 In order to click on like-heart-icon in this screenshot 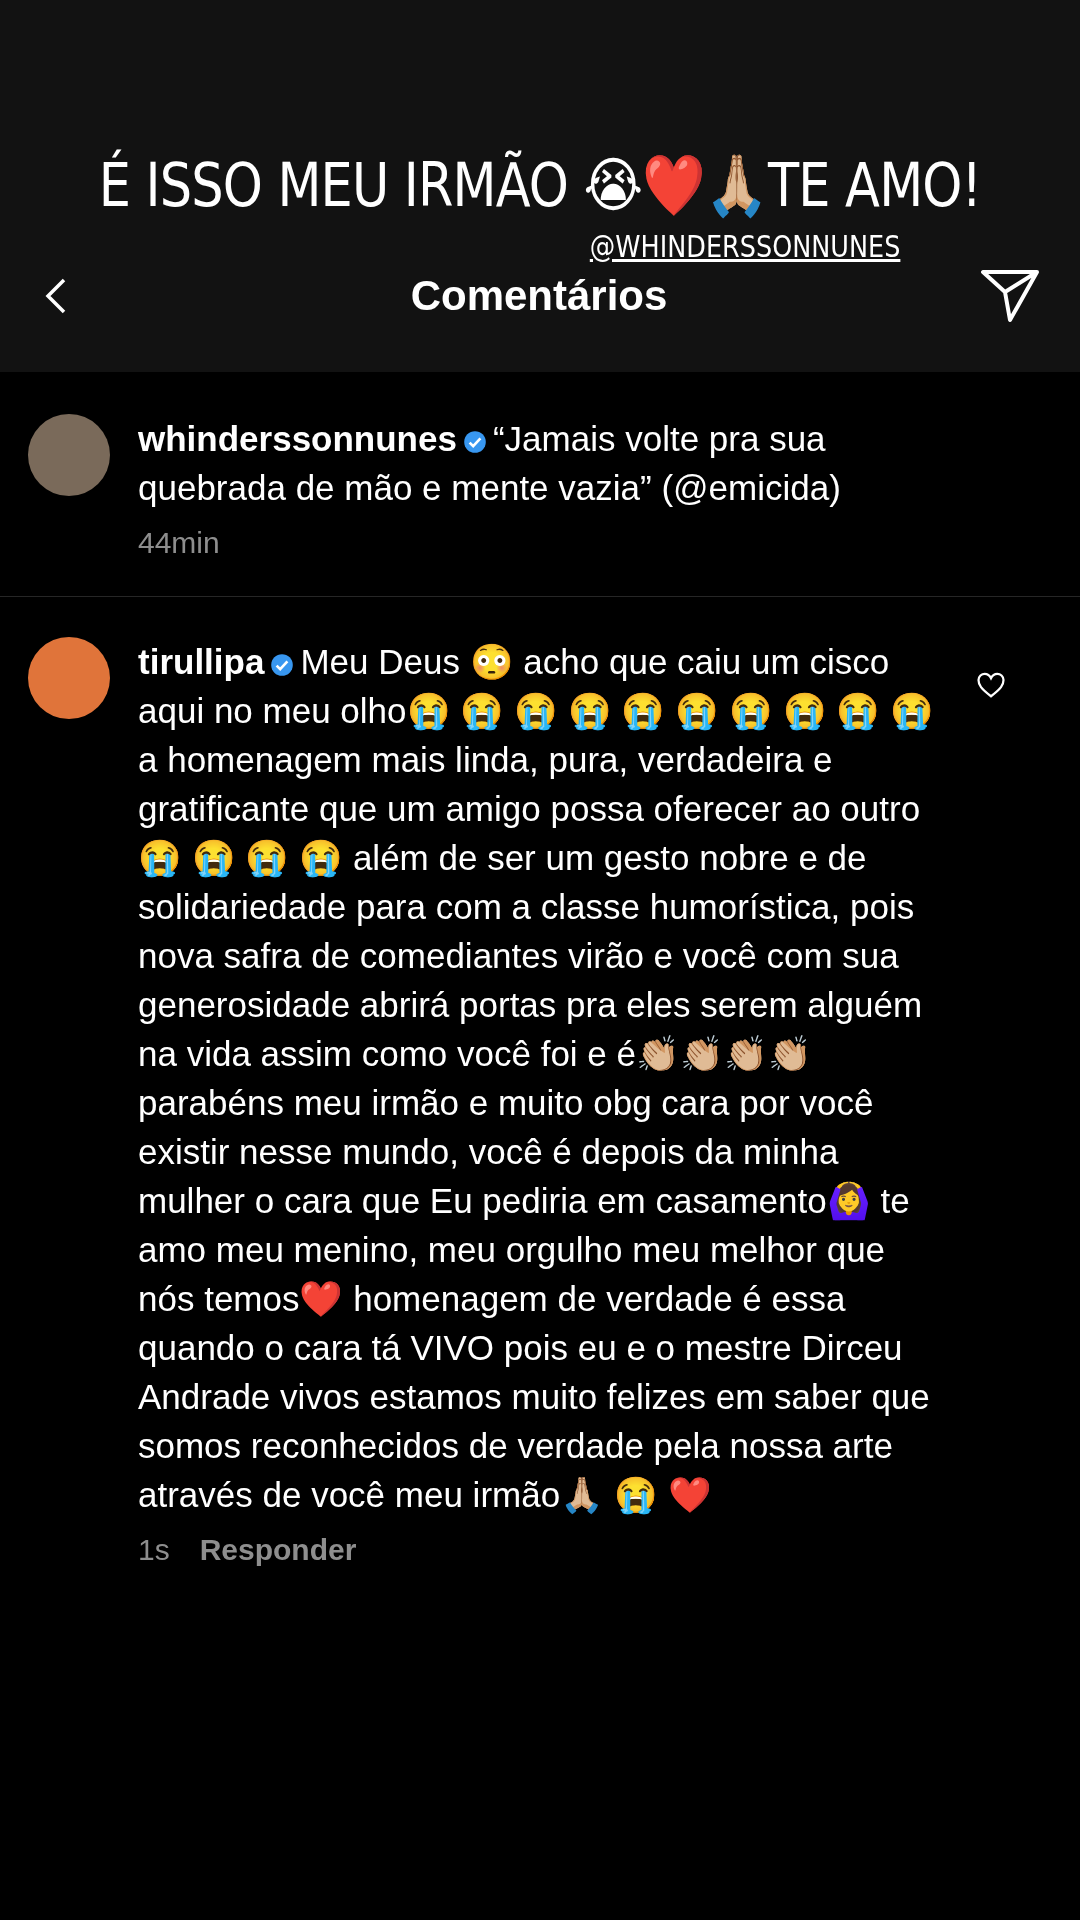, I will do `click(991, 685)`.